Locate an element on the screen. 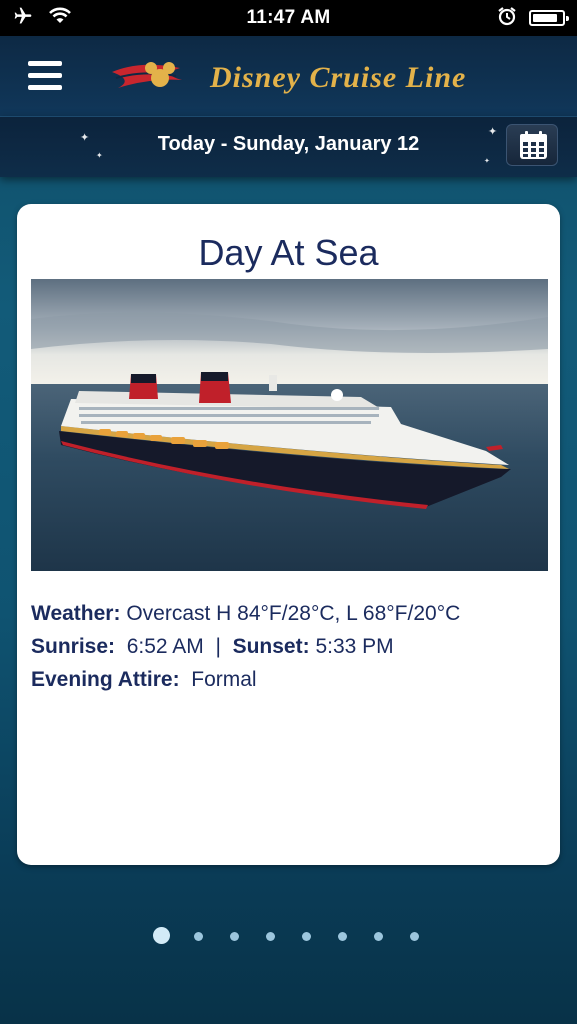  airplane-icon is located at coordinates (23, 18).